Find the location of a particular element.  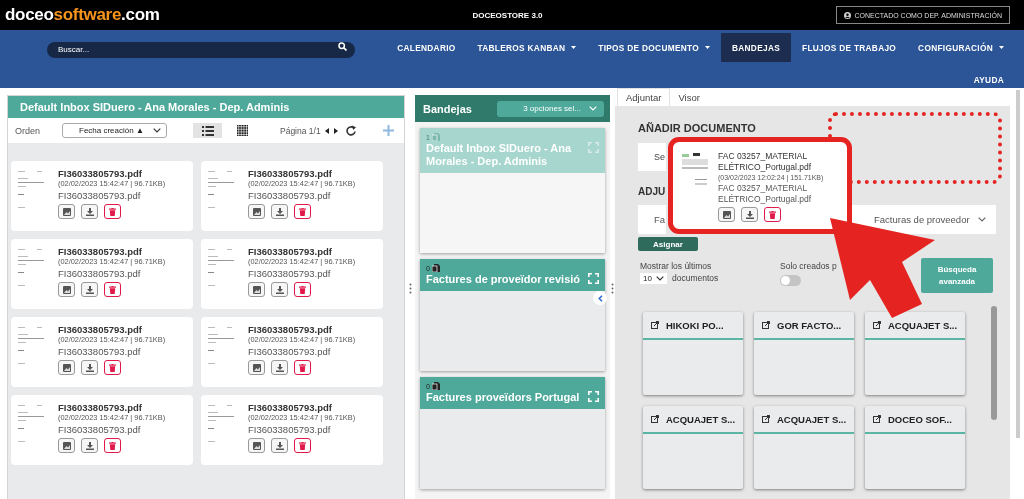

panel-title: Default Inbox SIDuero - Ana Morales - Dep. Adminis is located at coordinates (206, 107).